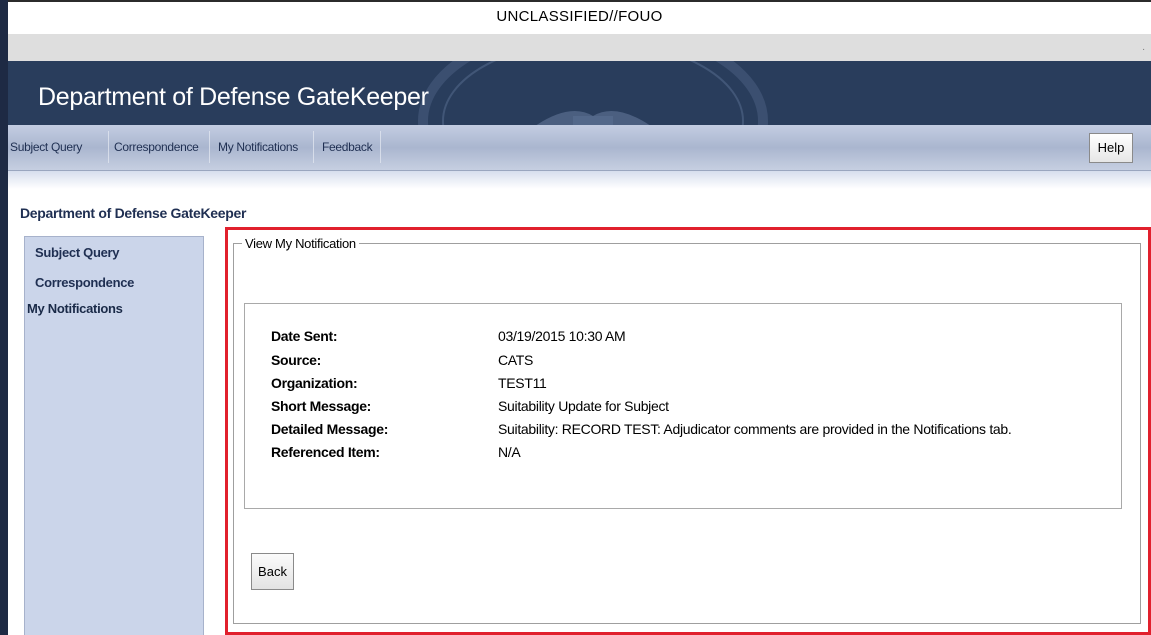 This screenshot has height=635, width=1151. I want to click on sidebar-item-subject-query: Subject Query, so click(77, 252).